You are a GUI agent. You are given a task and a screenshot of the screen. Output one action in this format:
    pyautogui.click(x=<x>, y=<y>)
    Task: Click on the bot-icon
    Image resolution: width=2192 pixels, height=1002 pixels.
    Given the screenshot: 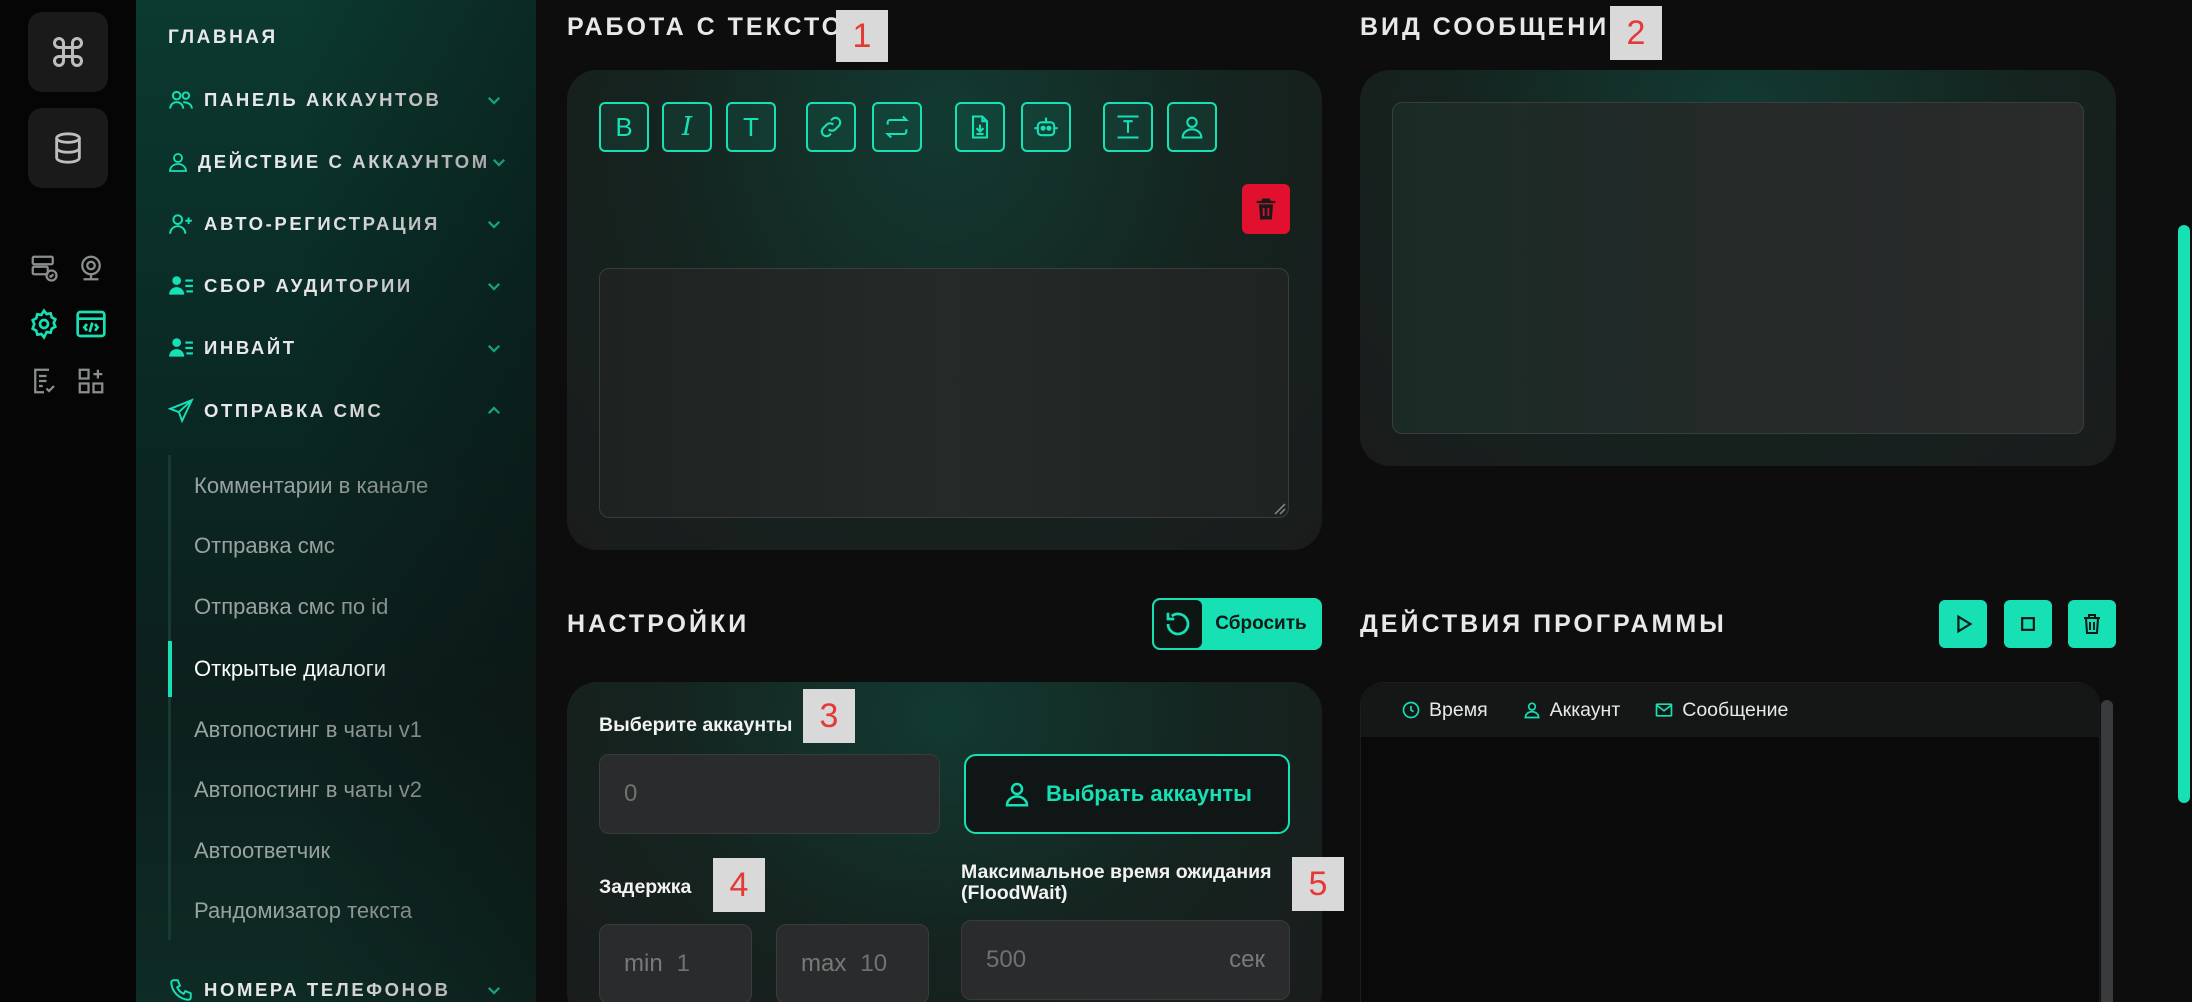 What is the action you would take?
    pyautogui.click(x=1046, y=127)
    